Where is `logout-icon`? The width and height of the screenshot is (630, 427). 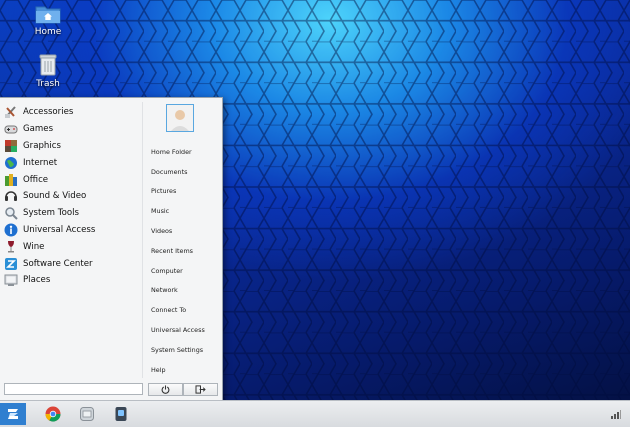
logout-icon is located at coordinates (200, 389).